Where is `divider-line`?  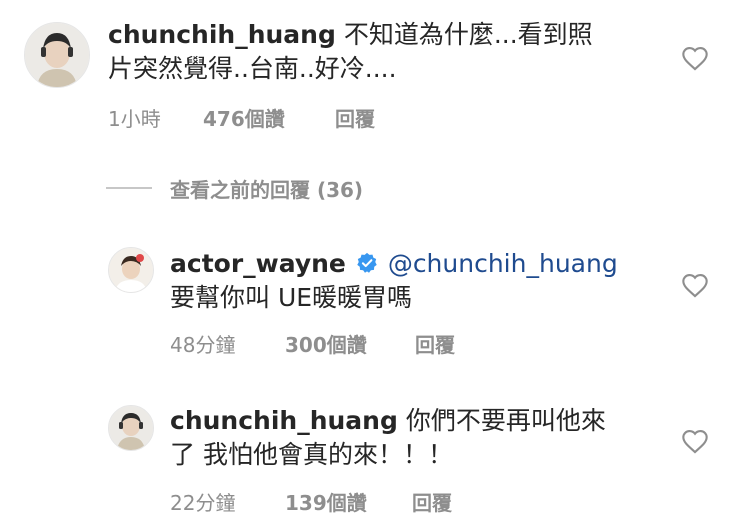 divider-line is located at coordinates (129, 188).